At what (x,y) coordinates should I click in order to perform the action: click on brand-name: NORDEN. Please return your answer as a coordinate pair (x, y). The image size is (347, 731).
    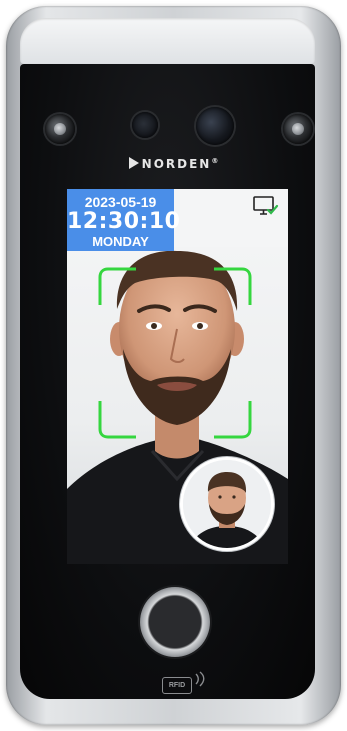
    Looking at the image, I should click on (176, 164).